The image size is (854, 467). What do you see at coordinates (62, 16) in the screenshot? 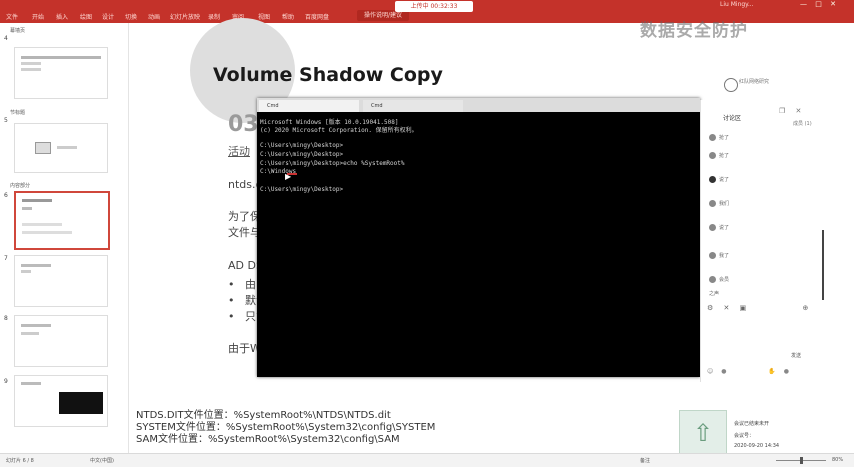
I see `ribbon-tab-insert: 插入` at bounding box center [62, 16].